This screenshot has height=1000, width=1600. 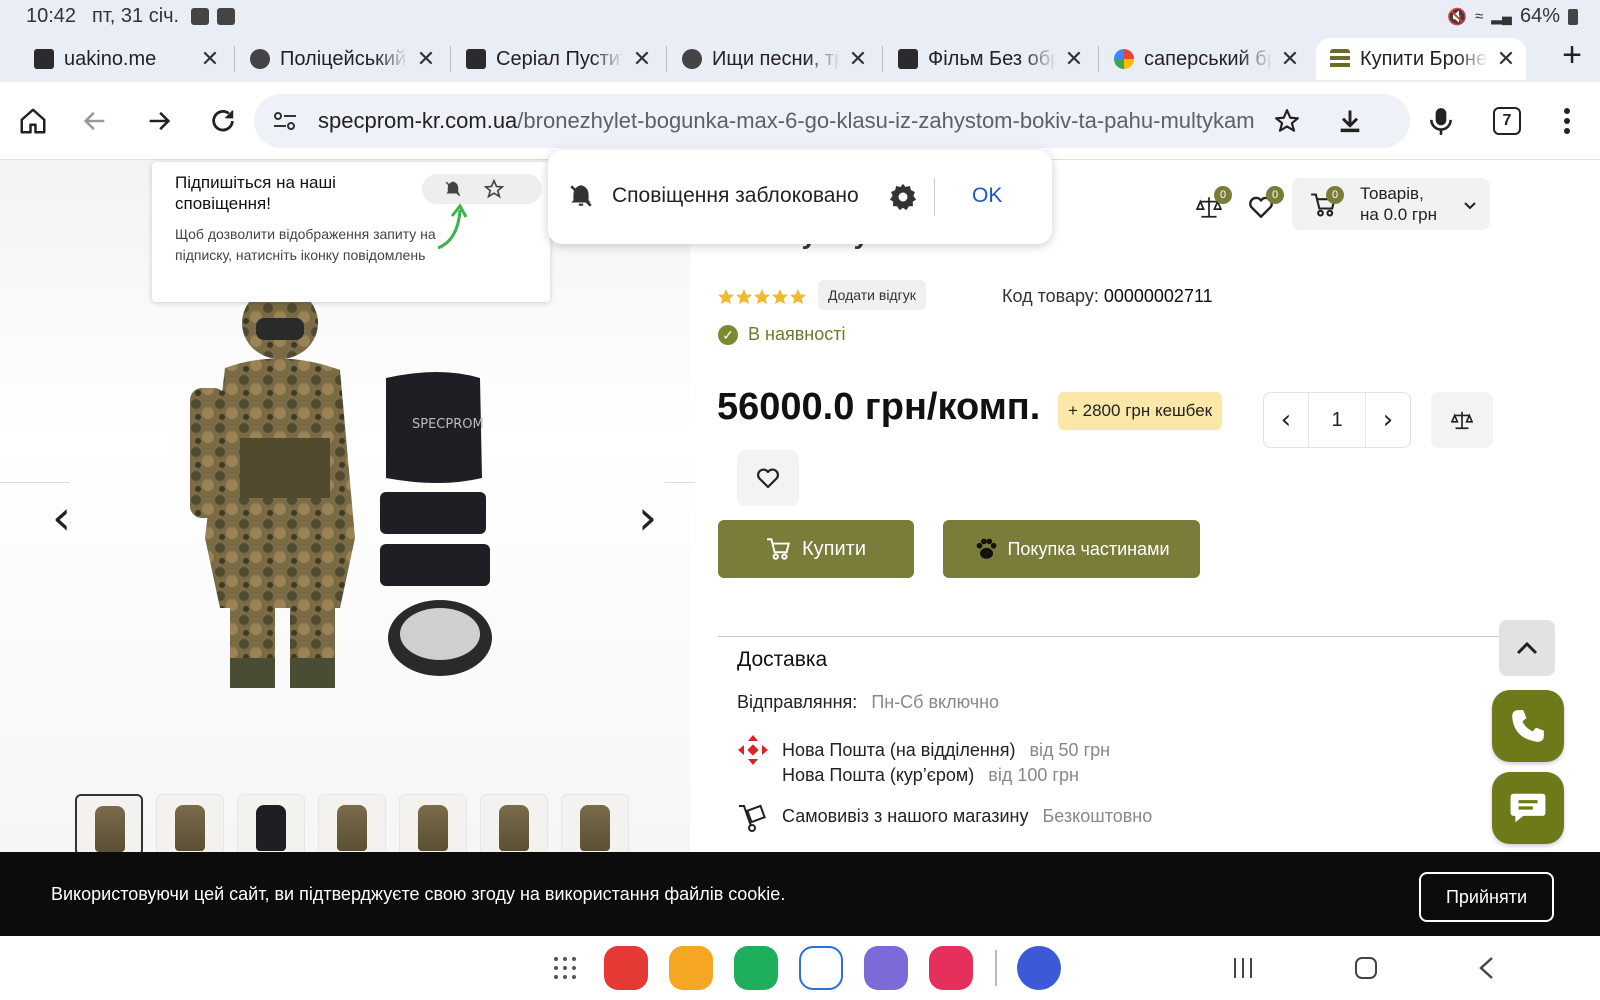 What do you see at coordinates (223, 121) in the screenshot?
I see `reload-button` at bounding box center [223, 121].